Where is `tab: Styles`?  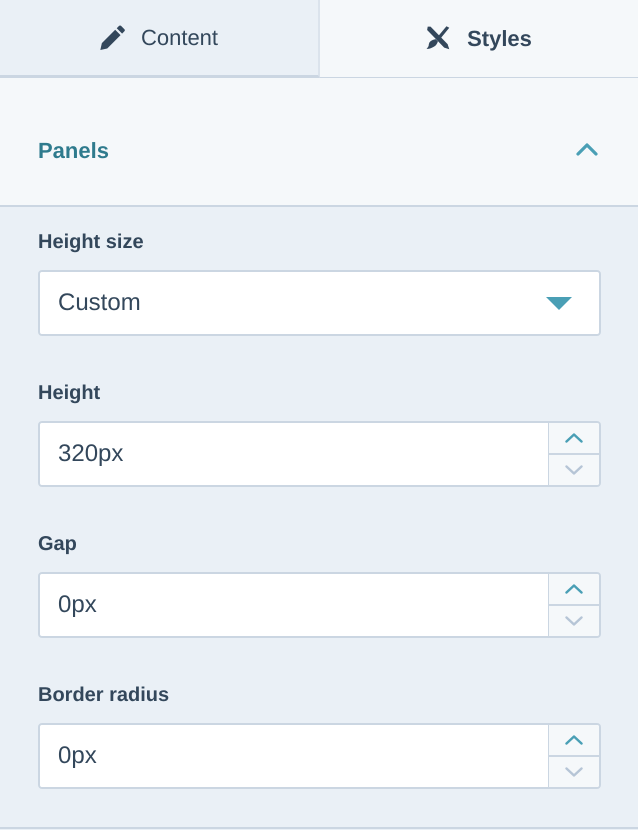
tab: Styles is located at coordinates (479, 39).